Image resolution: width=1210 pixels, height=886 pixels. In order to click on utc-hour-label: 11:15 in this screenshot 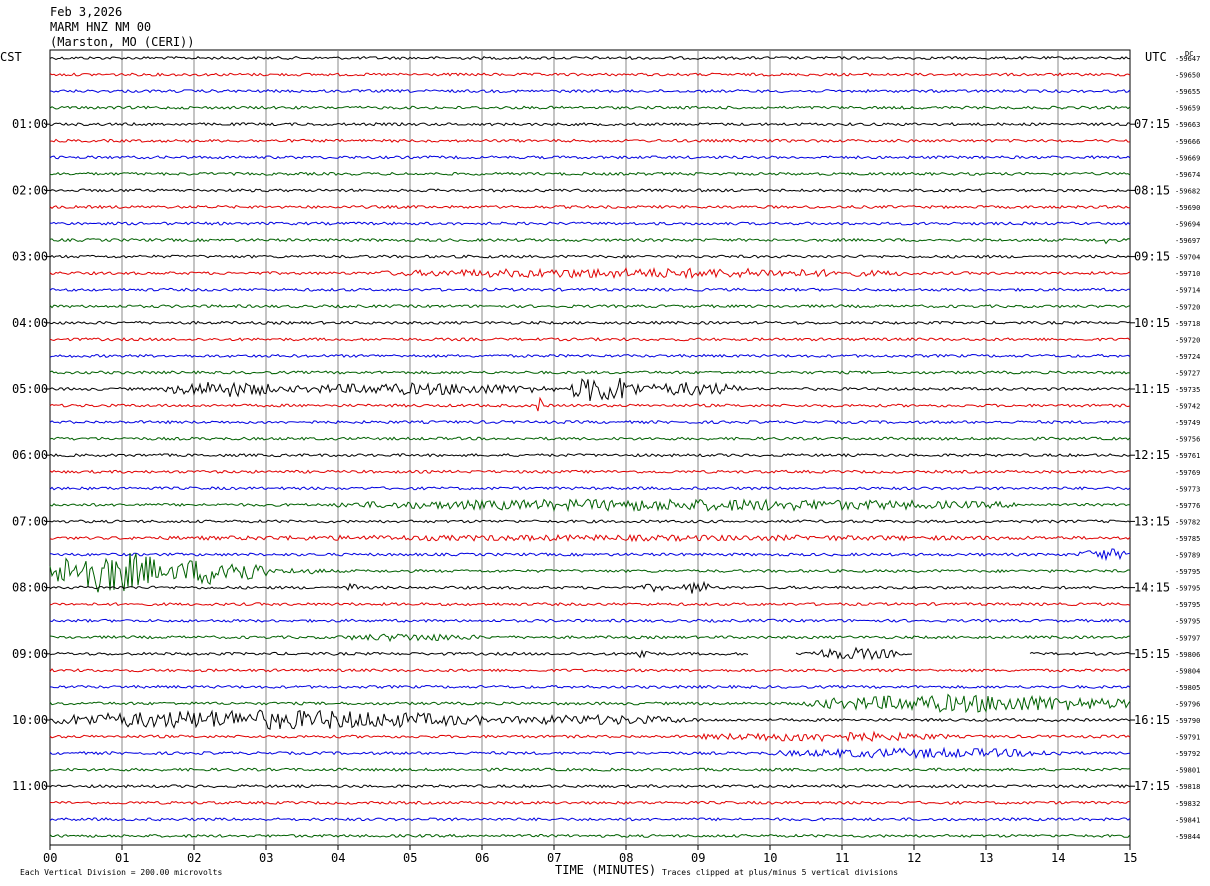, I will do `click(1152, 389)`.